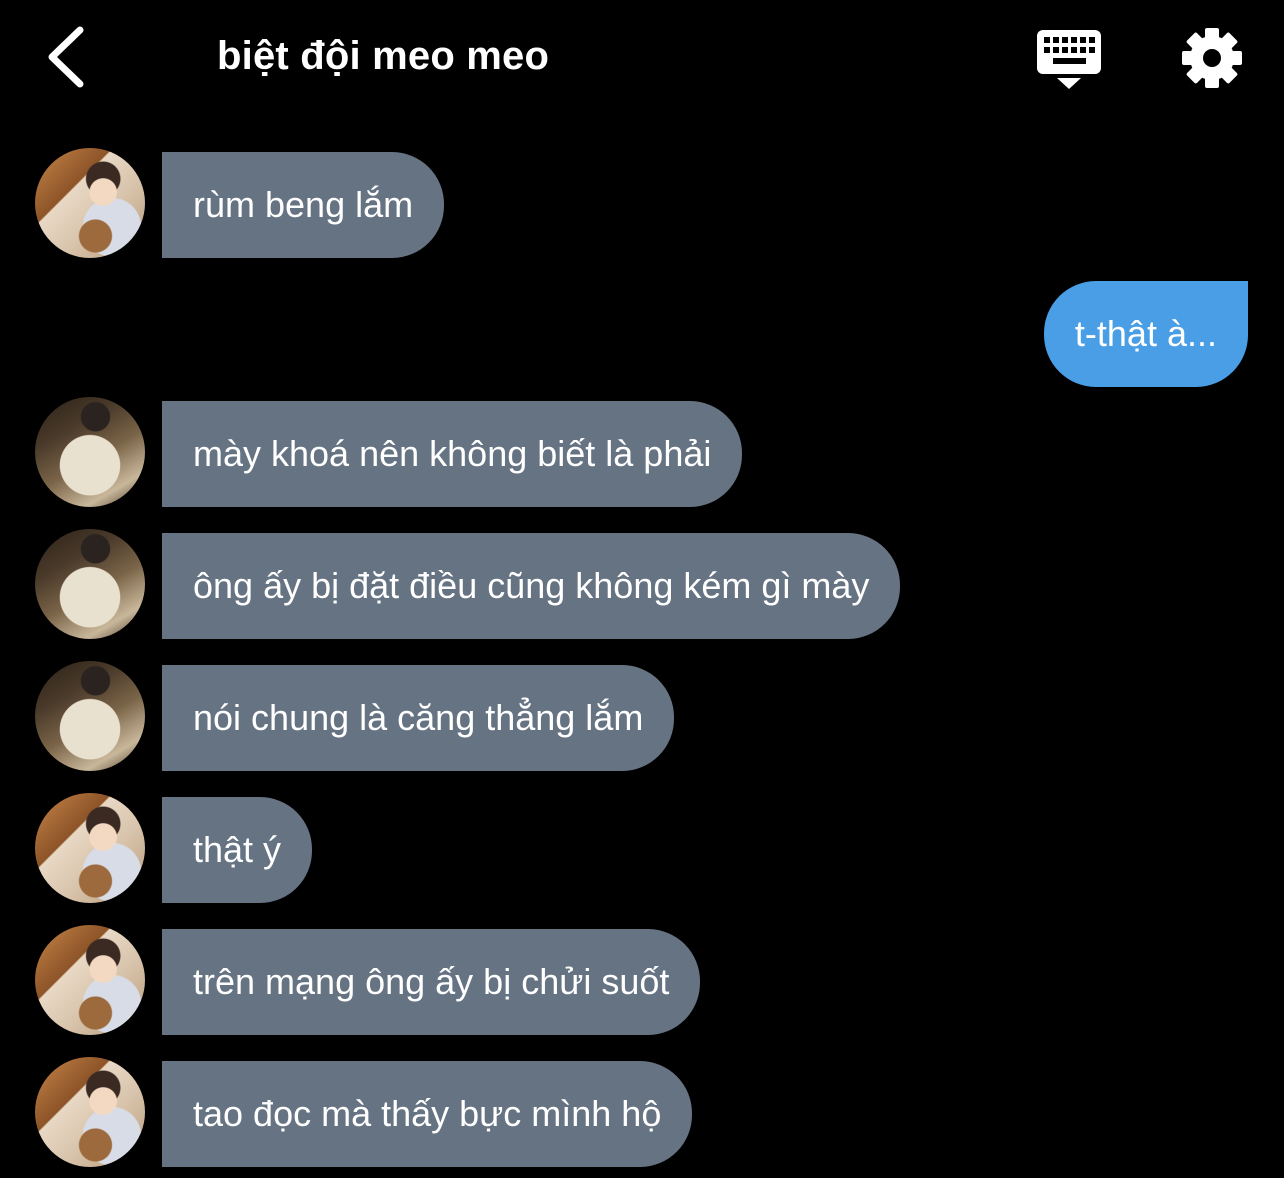 This screenshot has height=1178, width=1284. I want to click on message-row: nói chung là căng thẳng lắm, so click(642, 716).